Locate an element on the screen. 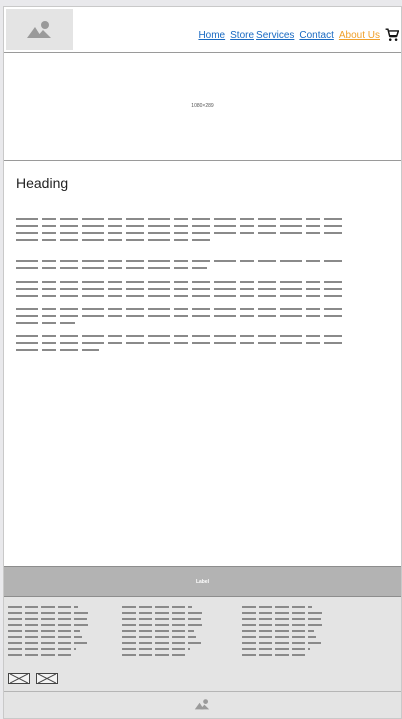  nav-link-store: Store is located at coordinates (242, 35).